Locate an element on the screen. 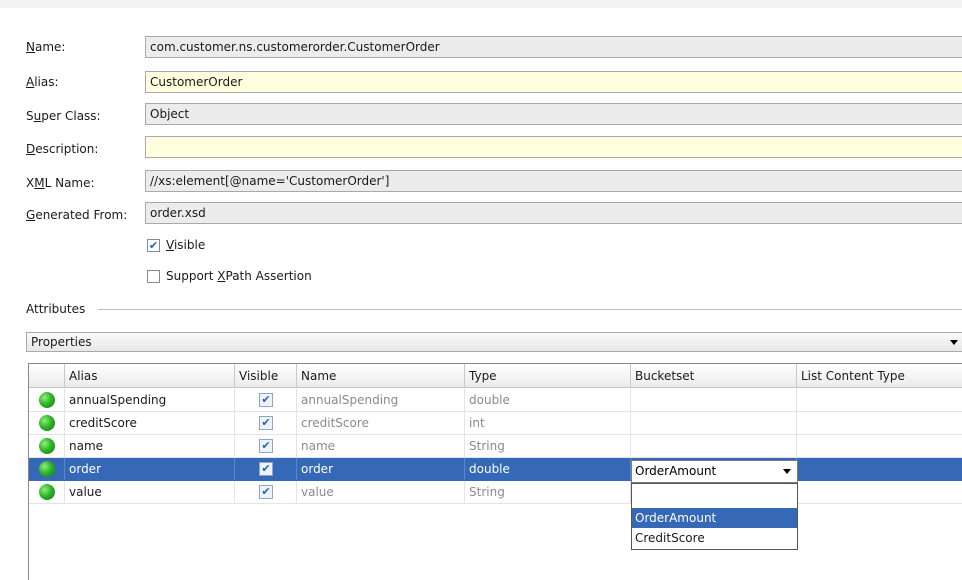 Image resolution: width=962 pixels, height=580 pixels. name-cell: name is located at coordinates (381, 446).